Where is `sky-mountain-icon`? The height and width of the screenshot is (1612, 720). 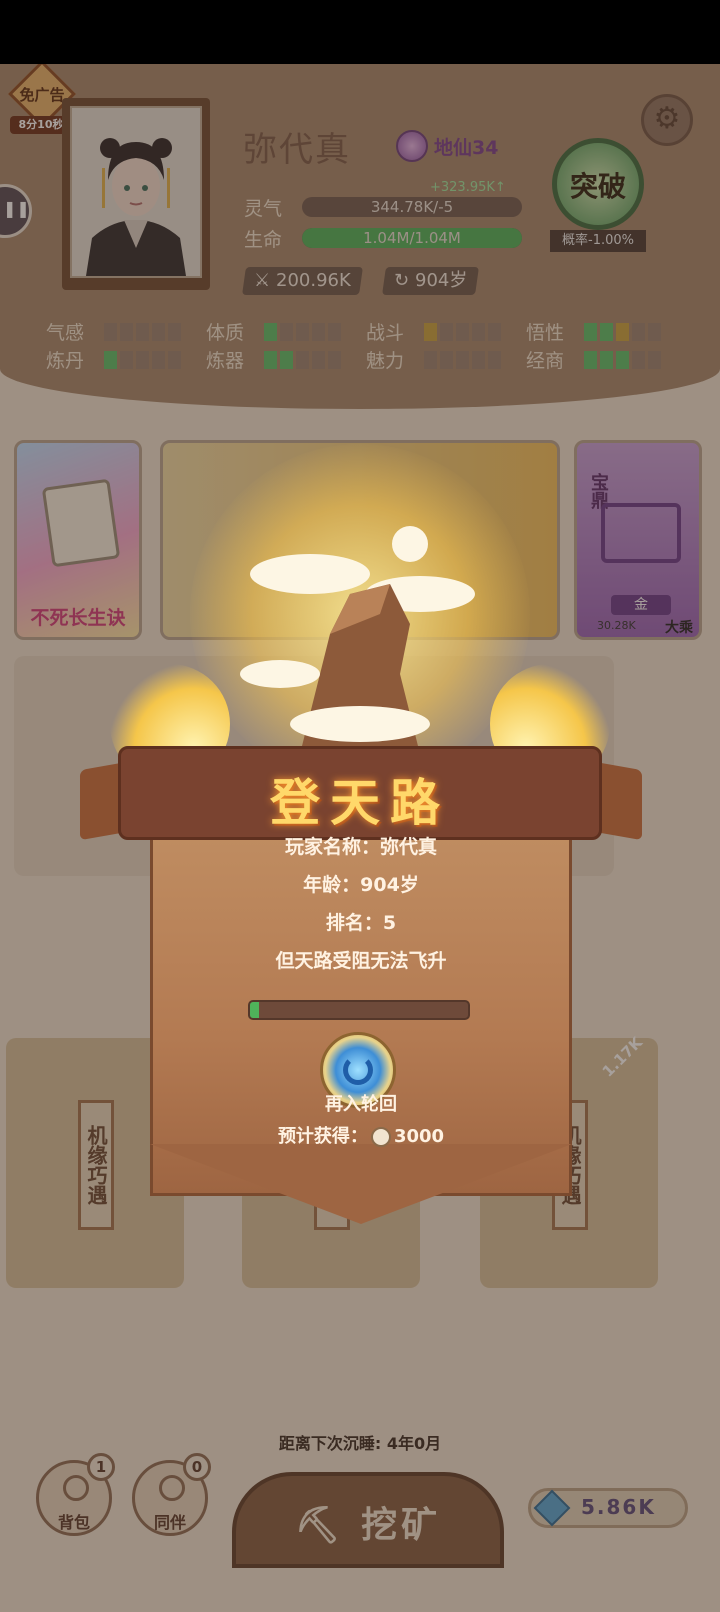
sky-mountain-icon is located at coordinates (357, 640).